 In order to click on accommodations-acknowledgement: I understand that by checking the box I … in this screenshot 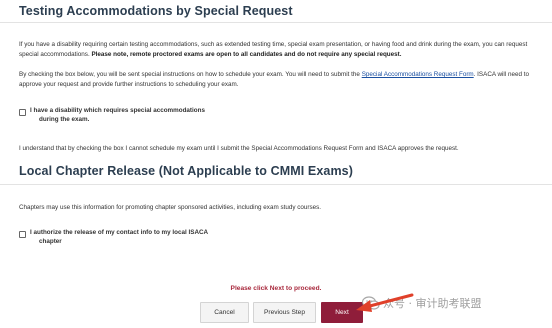, I will do `click(239, 148)`.